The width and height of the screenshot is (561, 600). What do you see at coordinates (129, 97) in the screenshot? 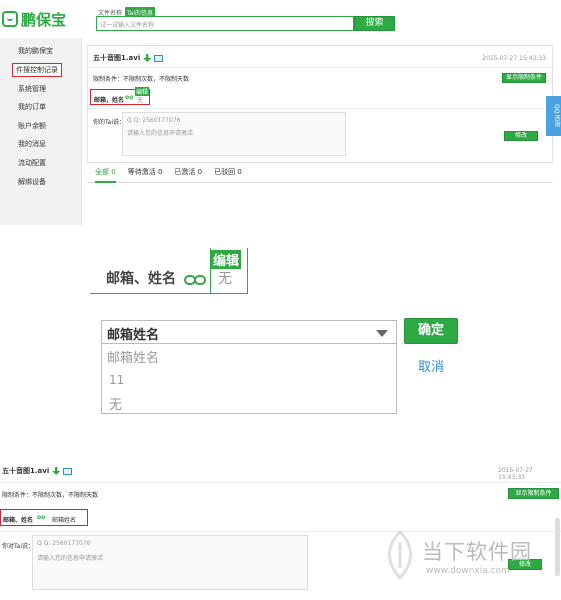
I see `link-icon: oo` at bounding box center [129, 97].